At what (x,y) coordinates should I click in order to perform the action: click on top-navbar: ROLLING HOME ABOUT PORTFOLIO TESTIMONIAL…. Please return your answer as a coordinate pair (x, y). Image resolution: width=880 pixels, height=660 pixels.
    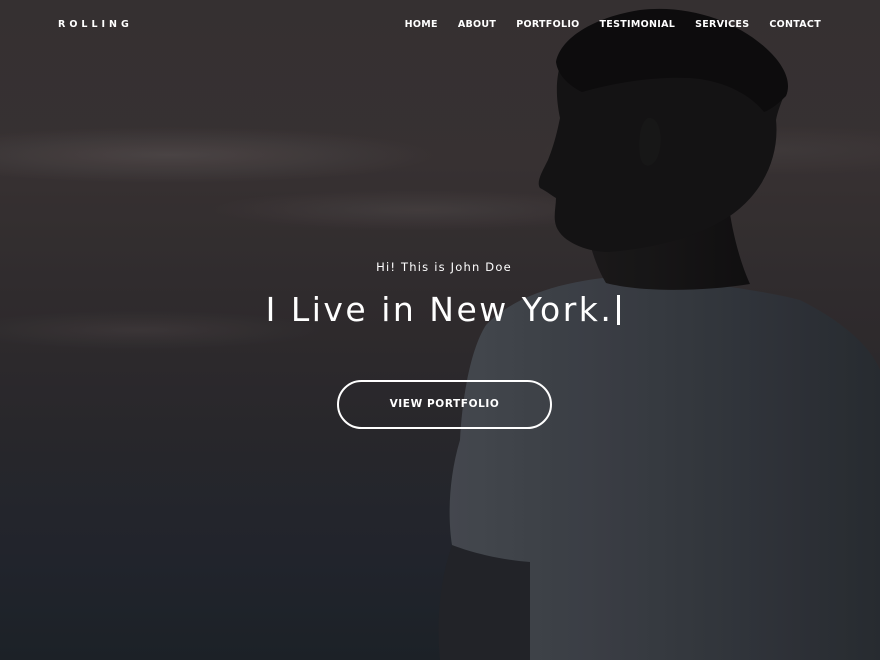
    Looking at the image, I should click on (440, 26).